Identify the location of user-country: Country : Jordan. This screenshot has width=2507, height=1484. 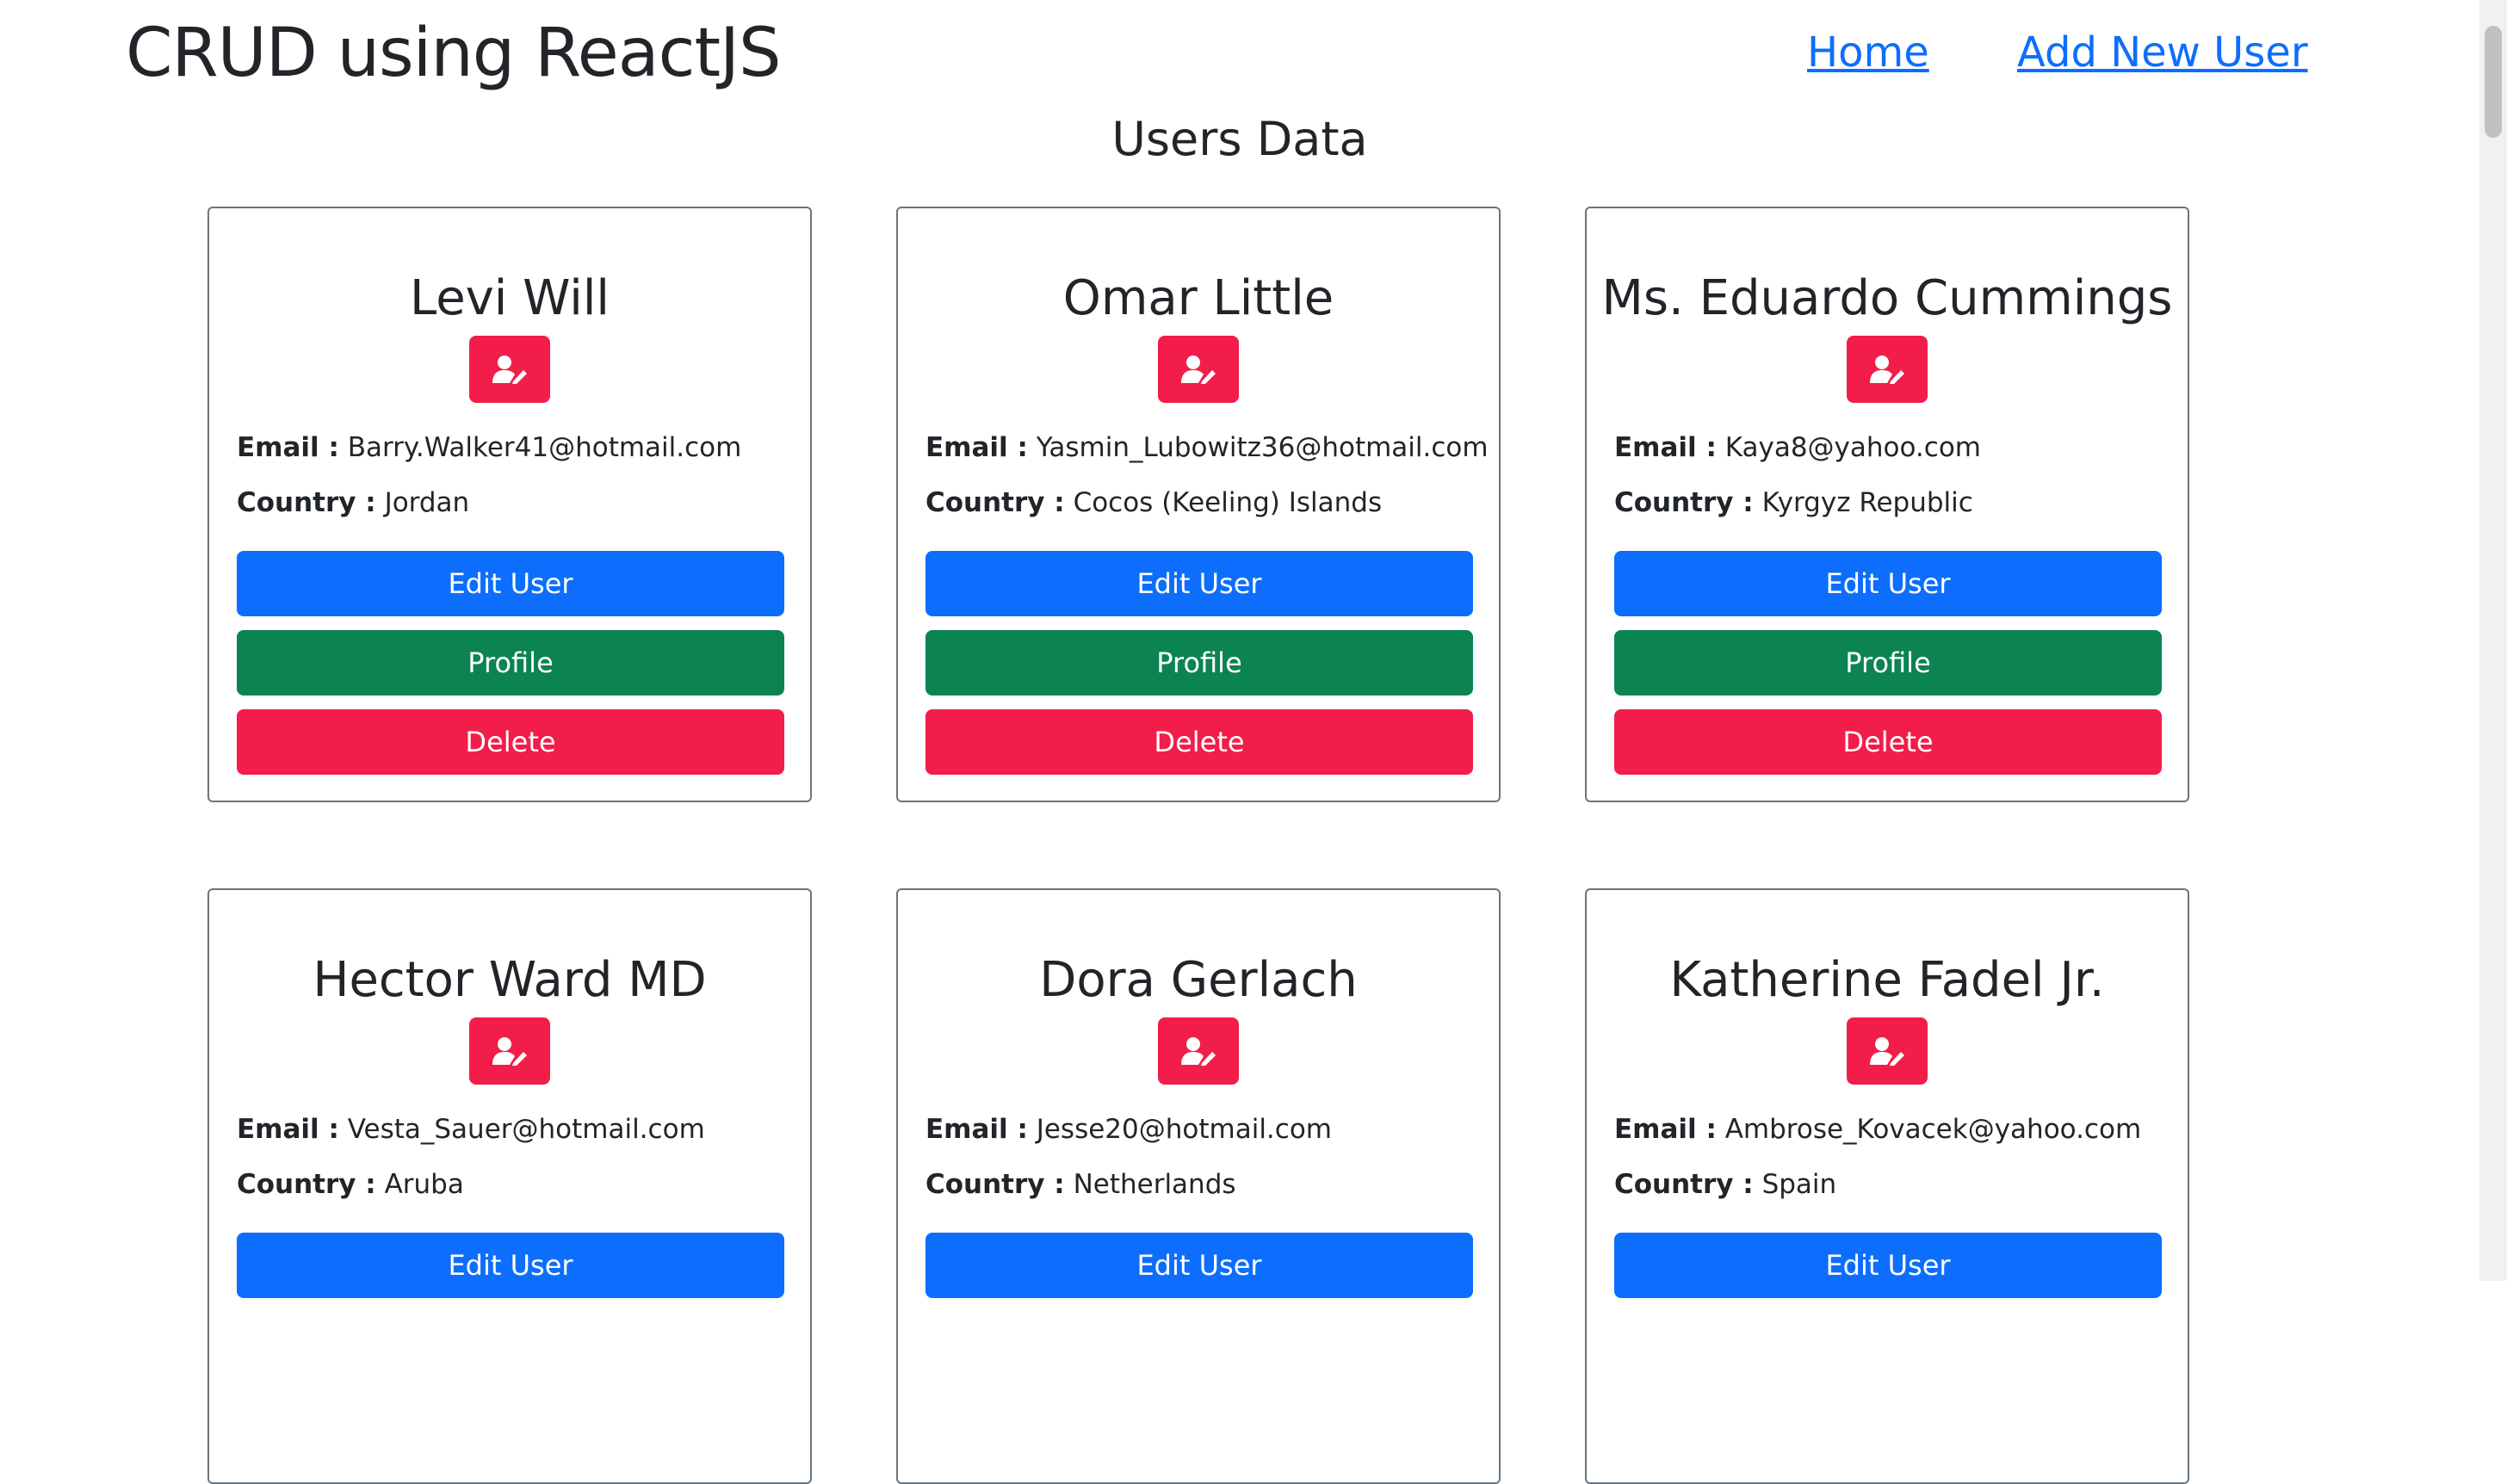
(353, 503).